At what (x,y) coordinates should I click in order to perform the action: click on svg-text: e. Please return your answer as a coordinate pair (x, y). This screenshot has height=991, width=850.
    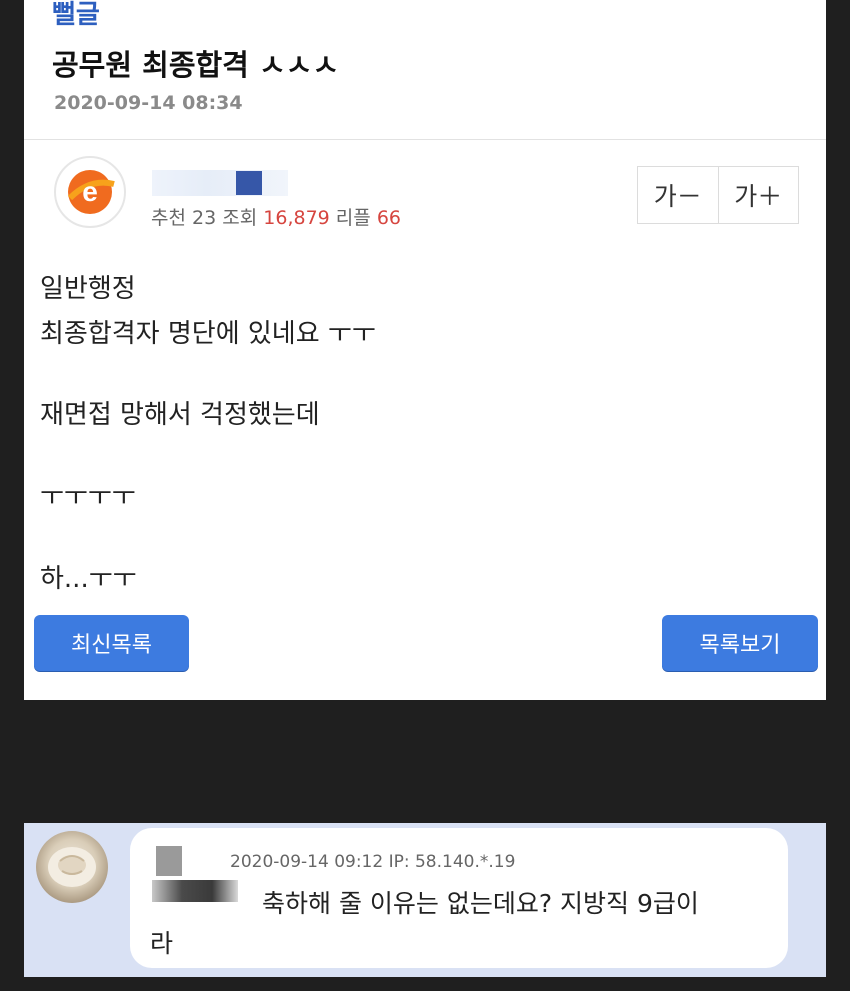
    Looking at the image, I should click on (90, 191).